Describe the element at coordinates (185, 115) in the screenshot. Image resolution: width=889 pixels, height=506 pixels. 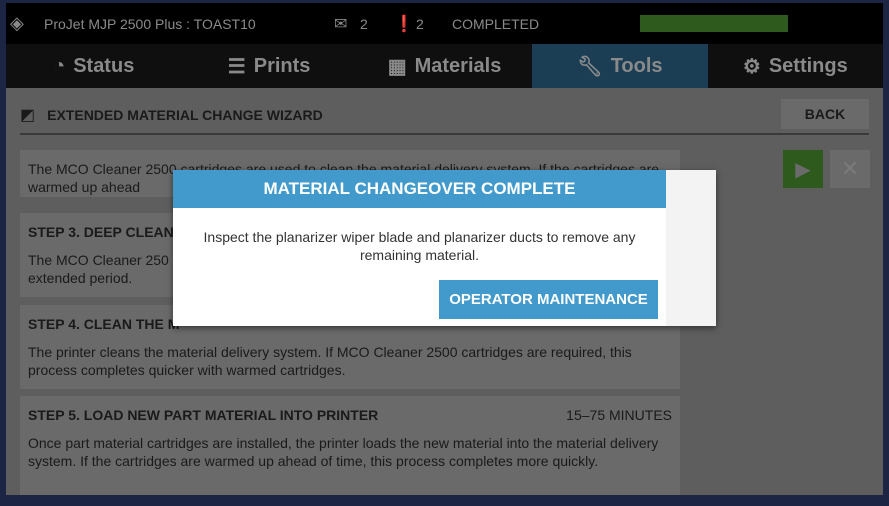
I see `page-title: EXTENDED MATERIAL CHANGE WIZARD` at that location.